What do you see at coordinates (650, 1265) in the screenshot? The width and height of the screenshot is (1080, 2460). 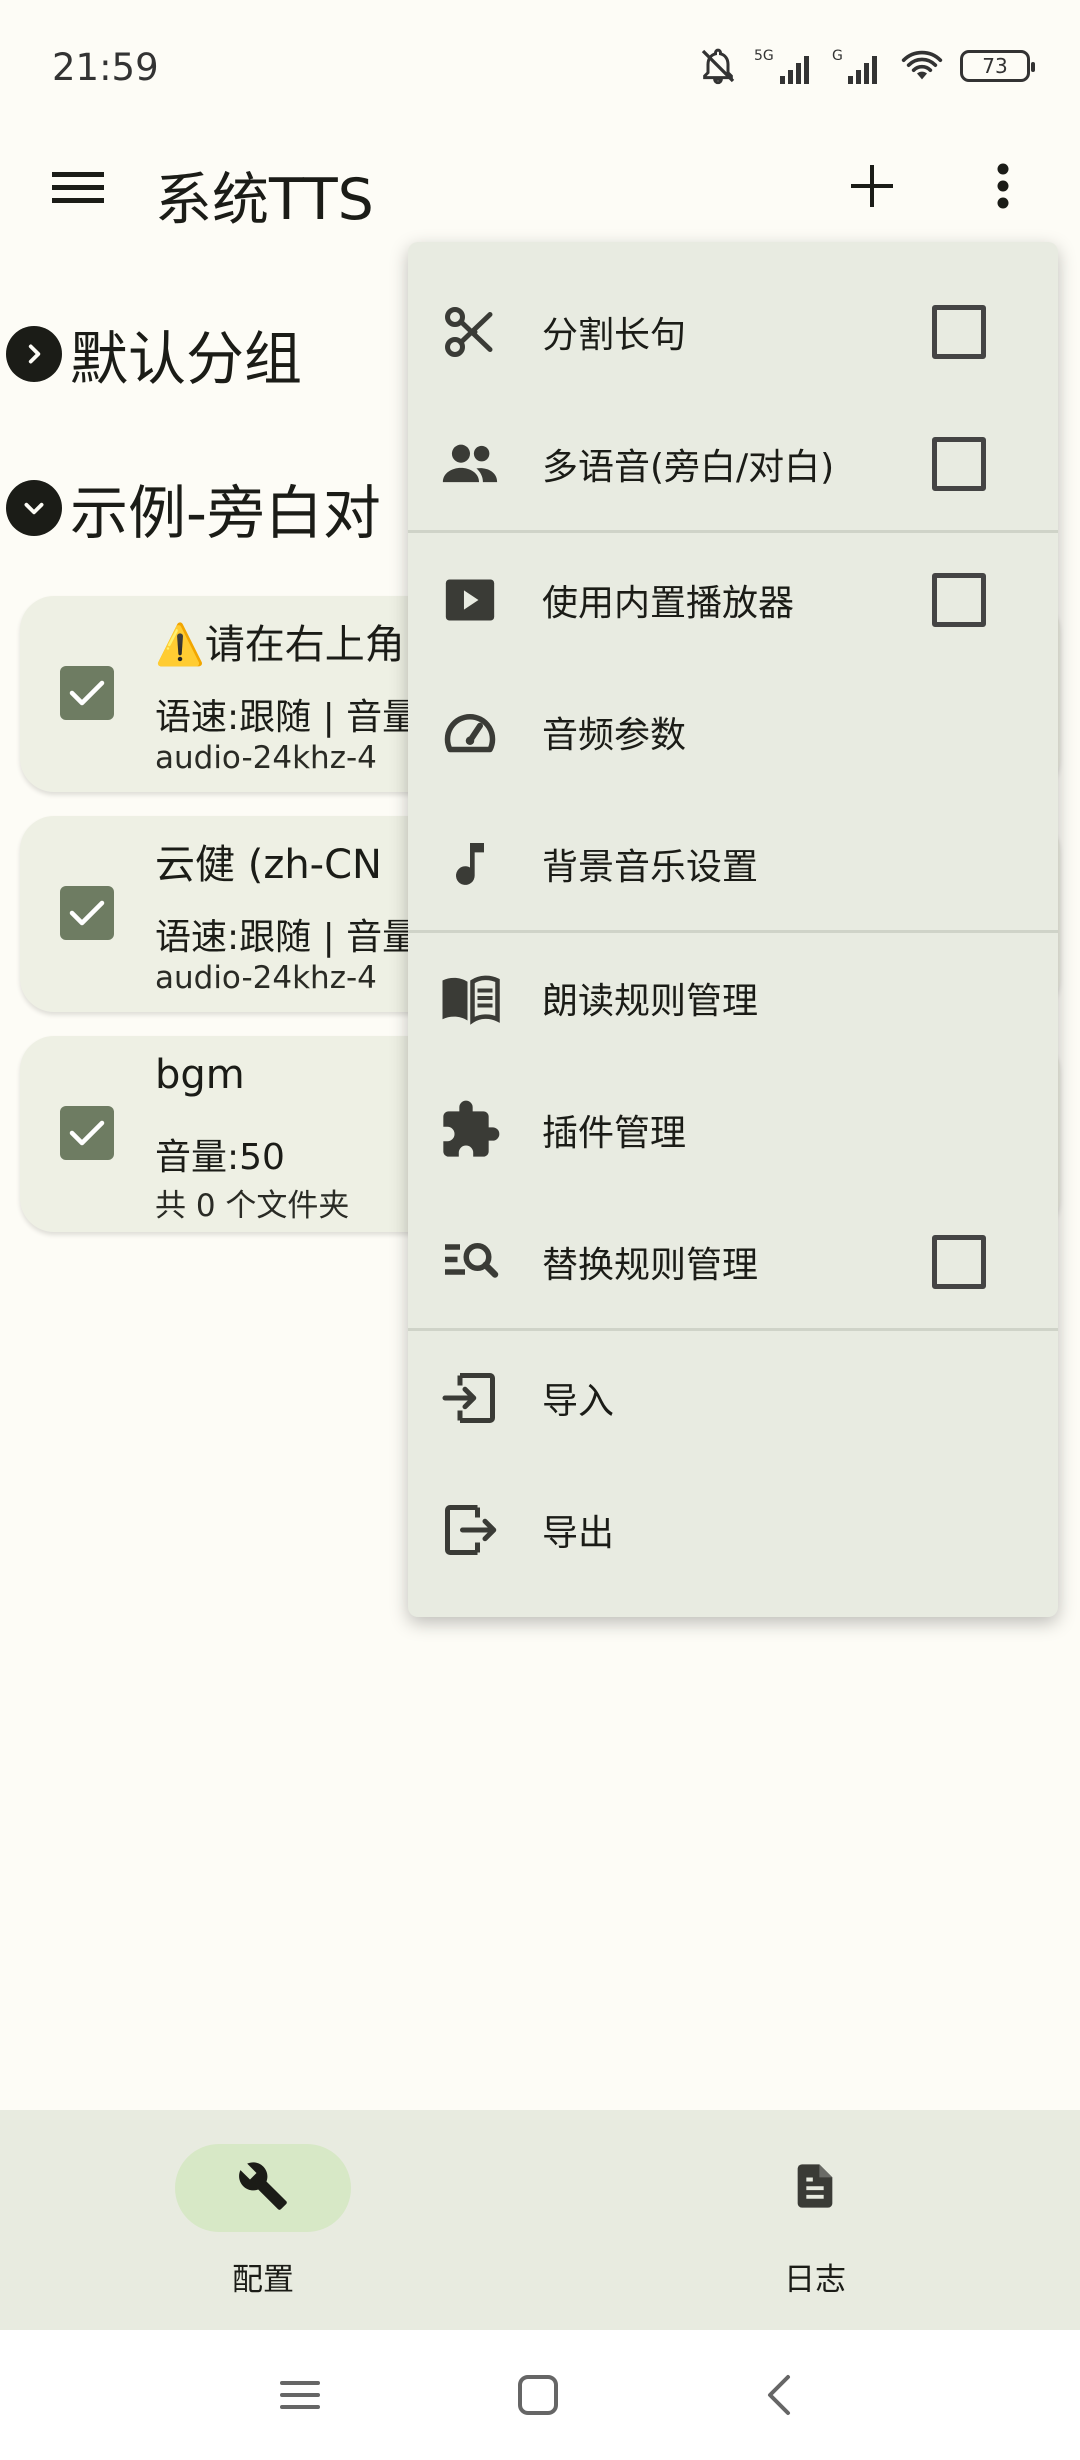 I see `menu-item-label: 替换规则管理` at bounding box center [650, 1265].